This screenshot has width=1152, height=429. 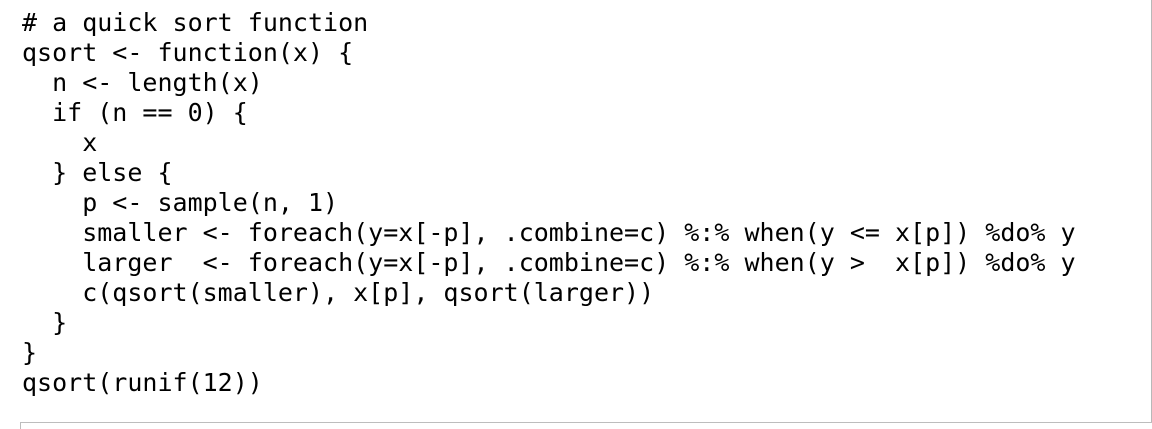 I want to click on code-line: } else {, so click(x=97, y=172).